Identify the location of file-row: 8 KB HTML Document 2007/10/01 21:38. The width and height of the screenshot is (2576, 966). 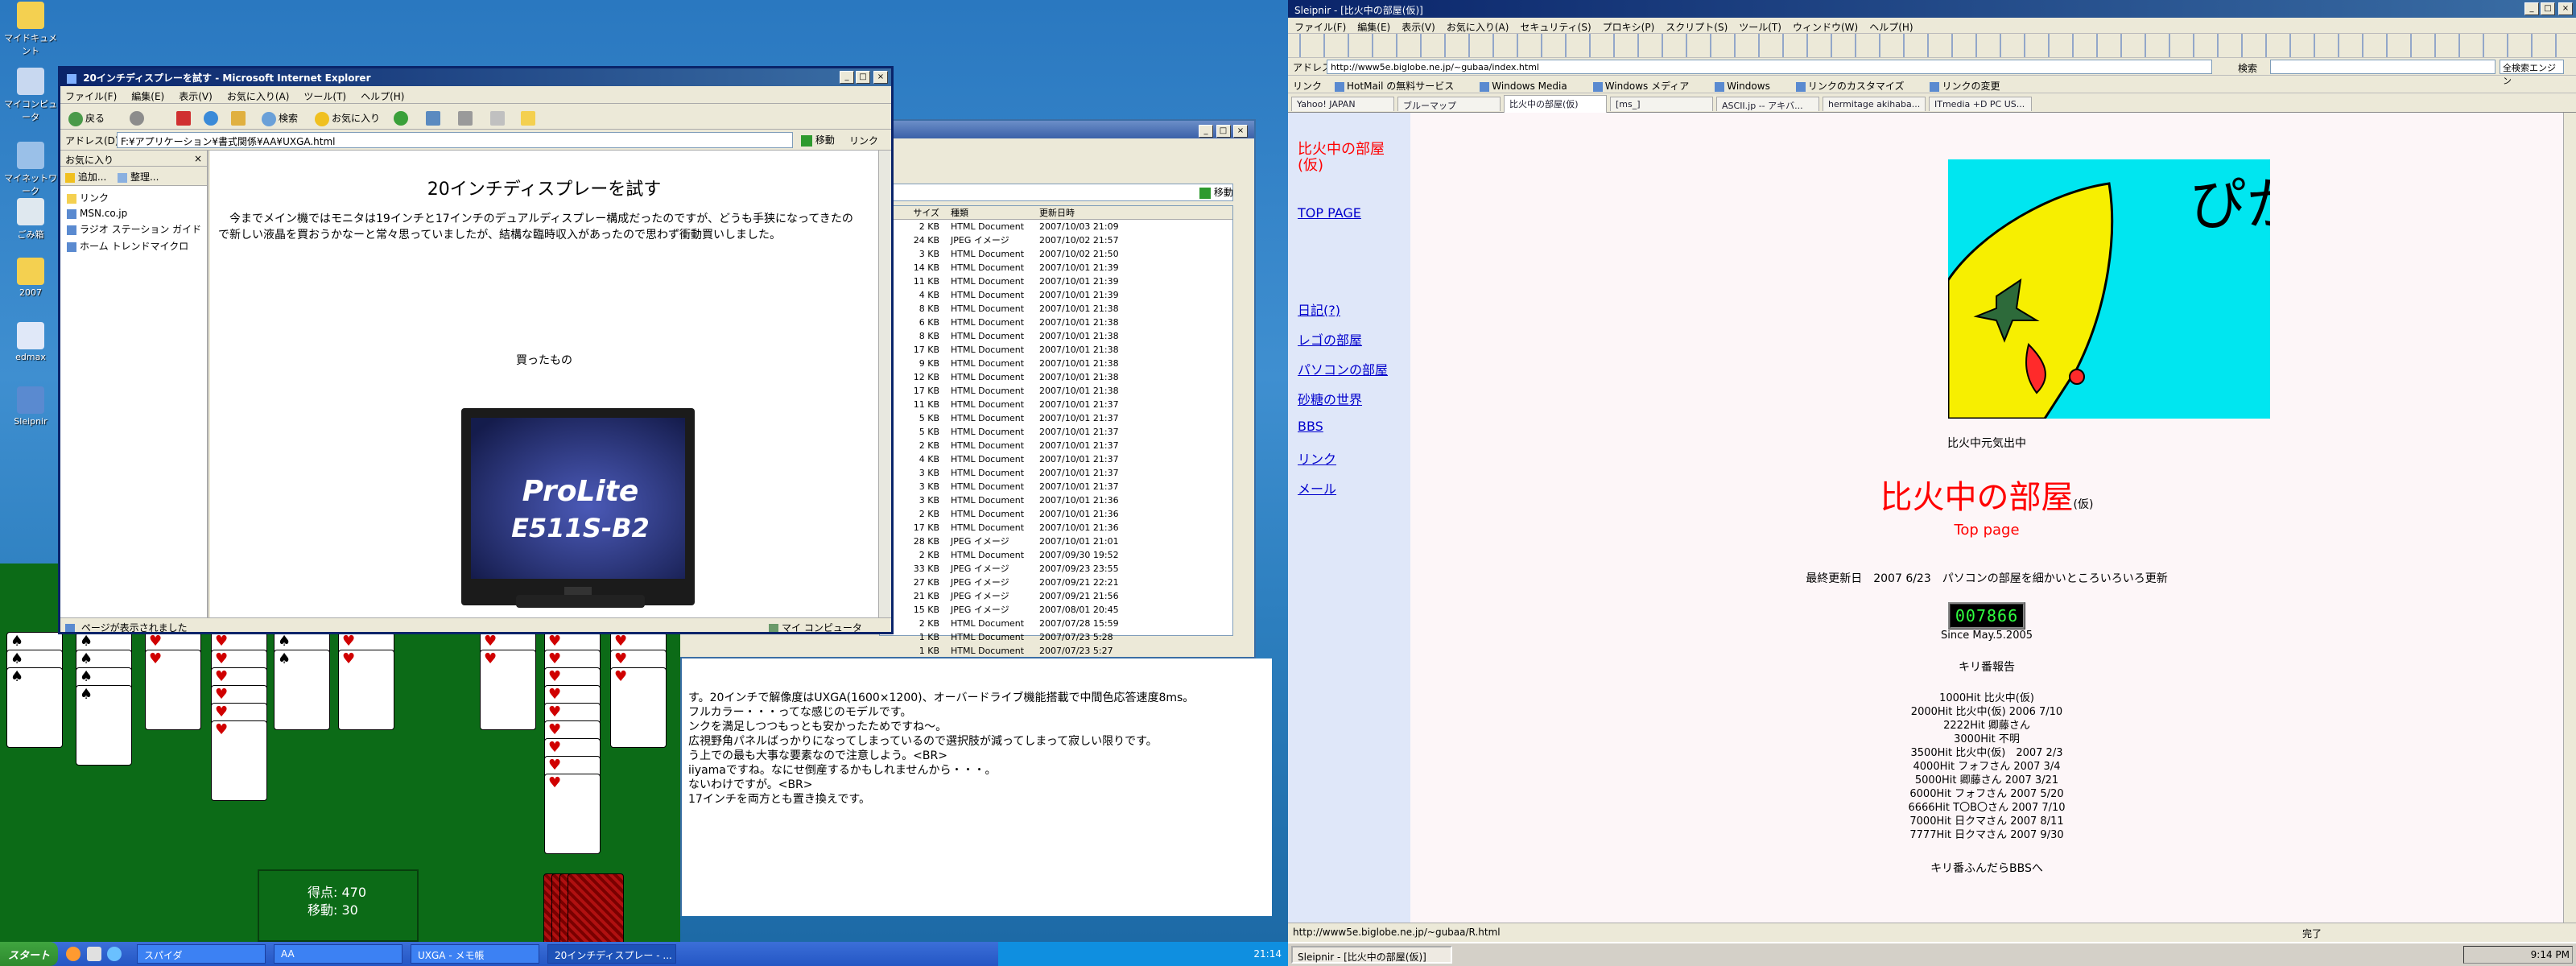
(1056, 309).